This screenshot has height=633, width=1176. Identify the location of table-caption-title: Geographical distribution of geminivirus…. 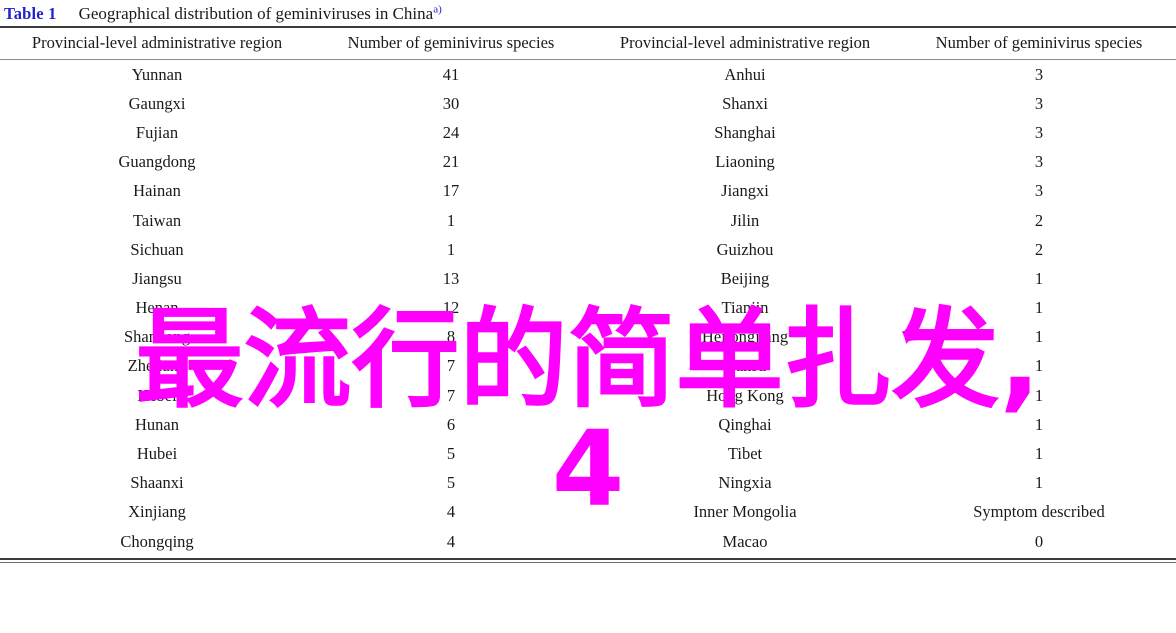
(256, 13).